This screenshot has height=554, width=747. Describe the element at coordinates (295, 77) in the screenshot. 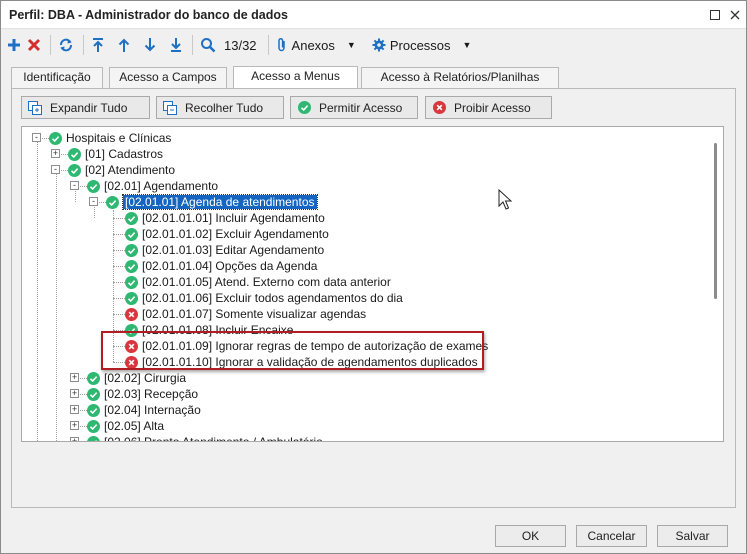

I see `tab-acesso-menus: Acesso a Menus` at that location.